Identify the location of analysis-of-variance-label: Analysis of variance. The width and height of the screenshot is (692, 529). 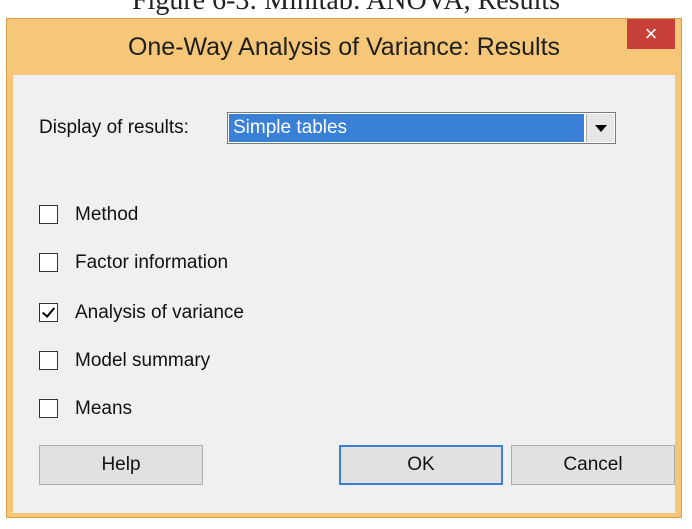
(159, 312).